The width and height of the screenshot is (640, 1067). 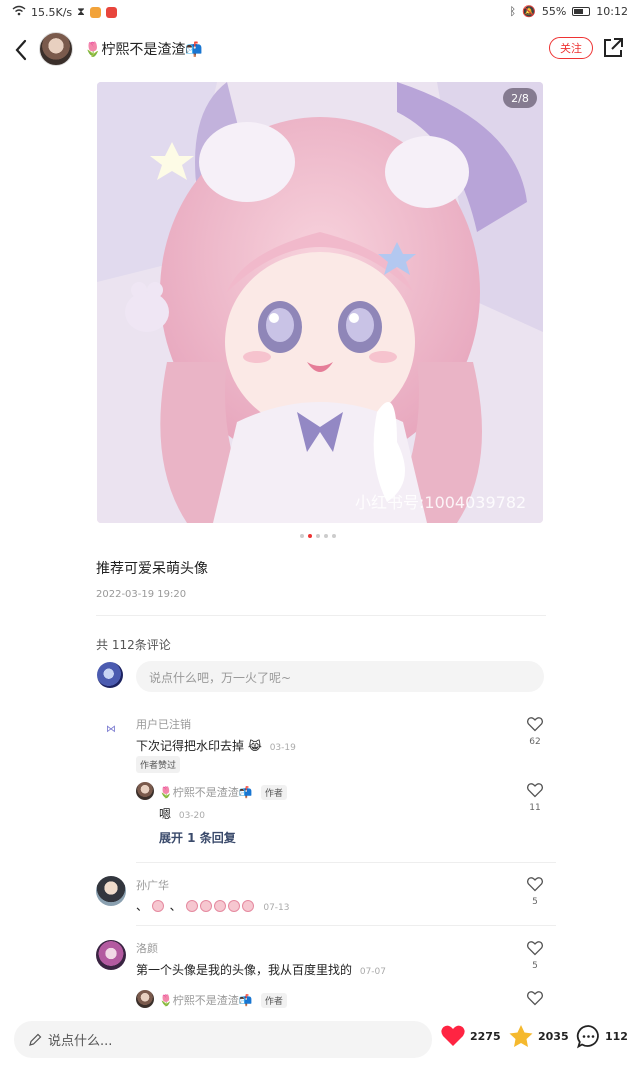 I want to click on status-bar: 15.5K/s ⧗ ᛒ 🔕 55% 10:12, so click(x=320, y=12).